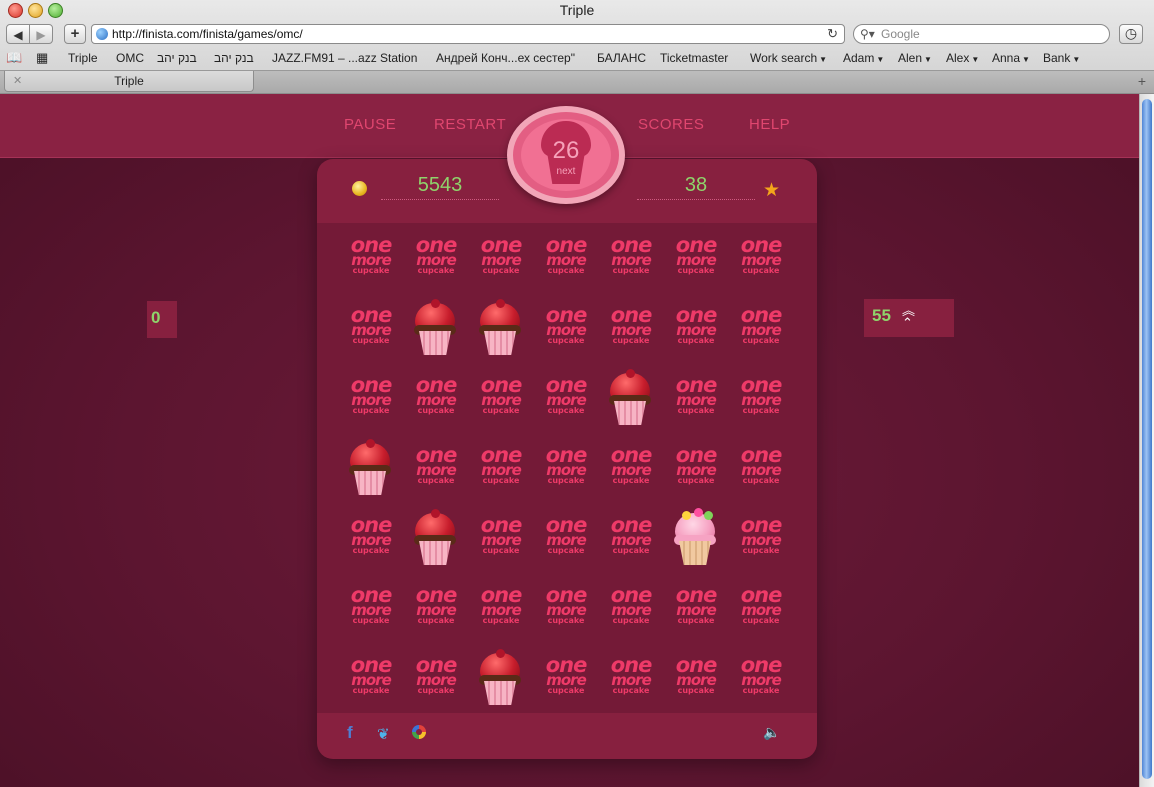 Image resolution: width=1154 pixels, height=787 pixels. I want to click on bookmark-balans: БАЛАНС, so click(621, 58).